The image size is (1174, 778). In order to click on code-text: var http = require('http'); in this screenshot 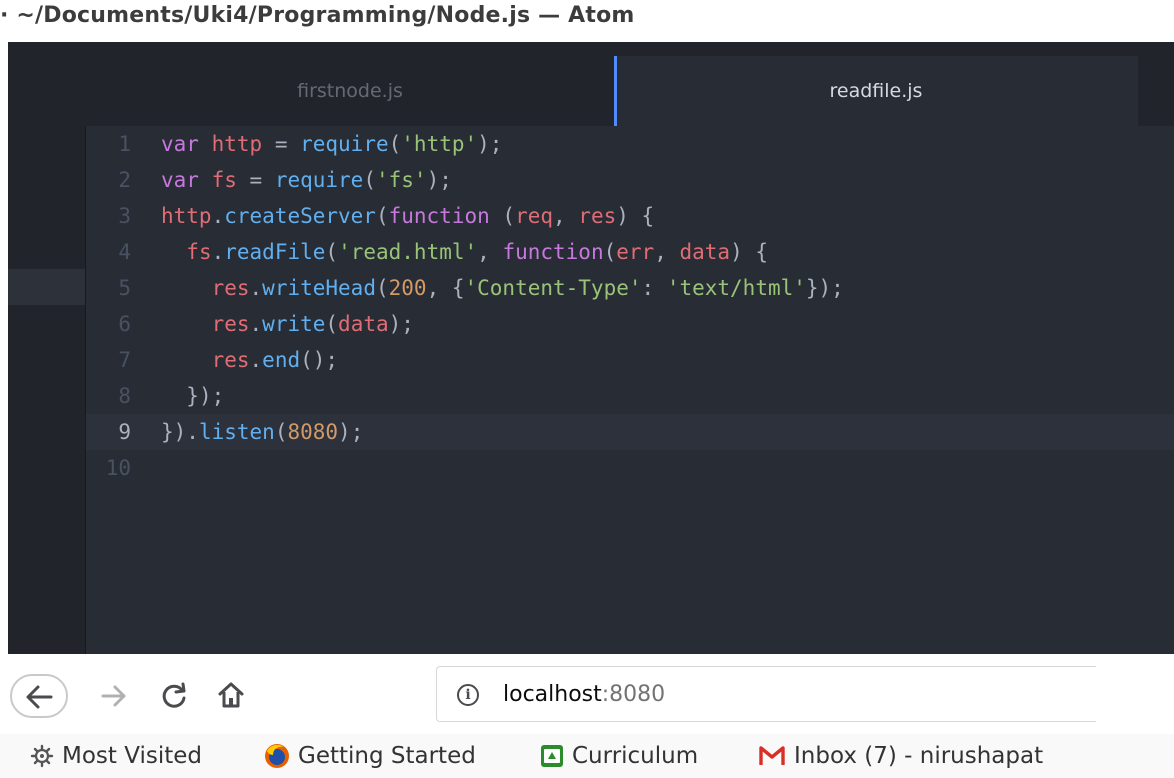, I will do `click(331, 144)`.